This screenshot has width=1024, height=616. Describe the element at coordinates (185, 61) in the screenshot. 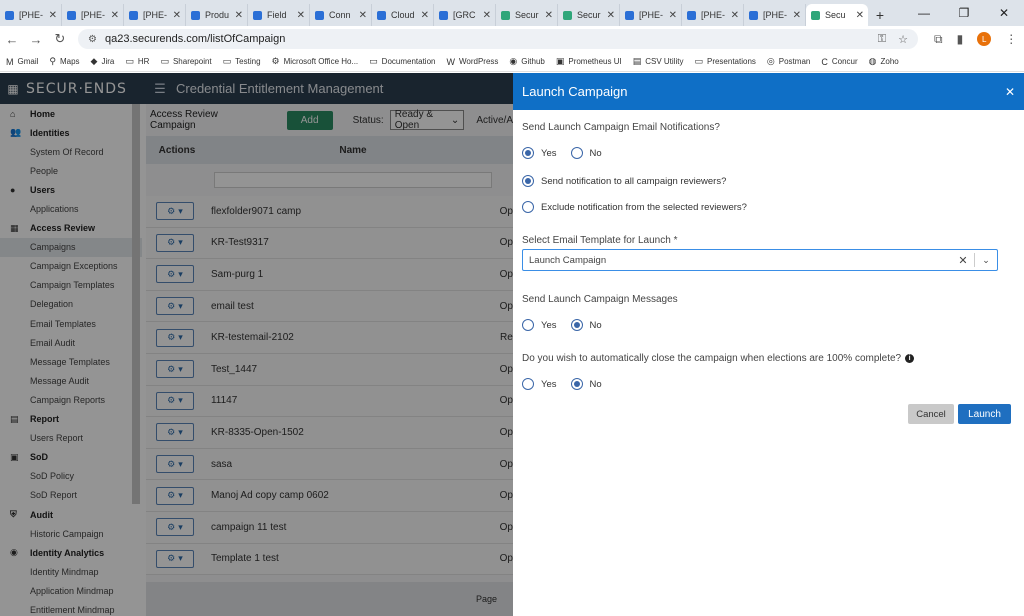

I see `bookmark-item: ▭ Sharepoint` at that location.